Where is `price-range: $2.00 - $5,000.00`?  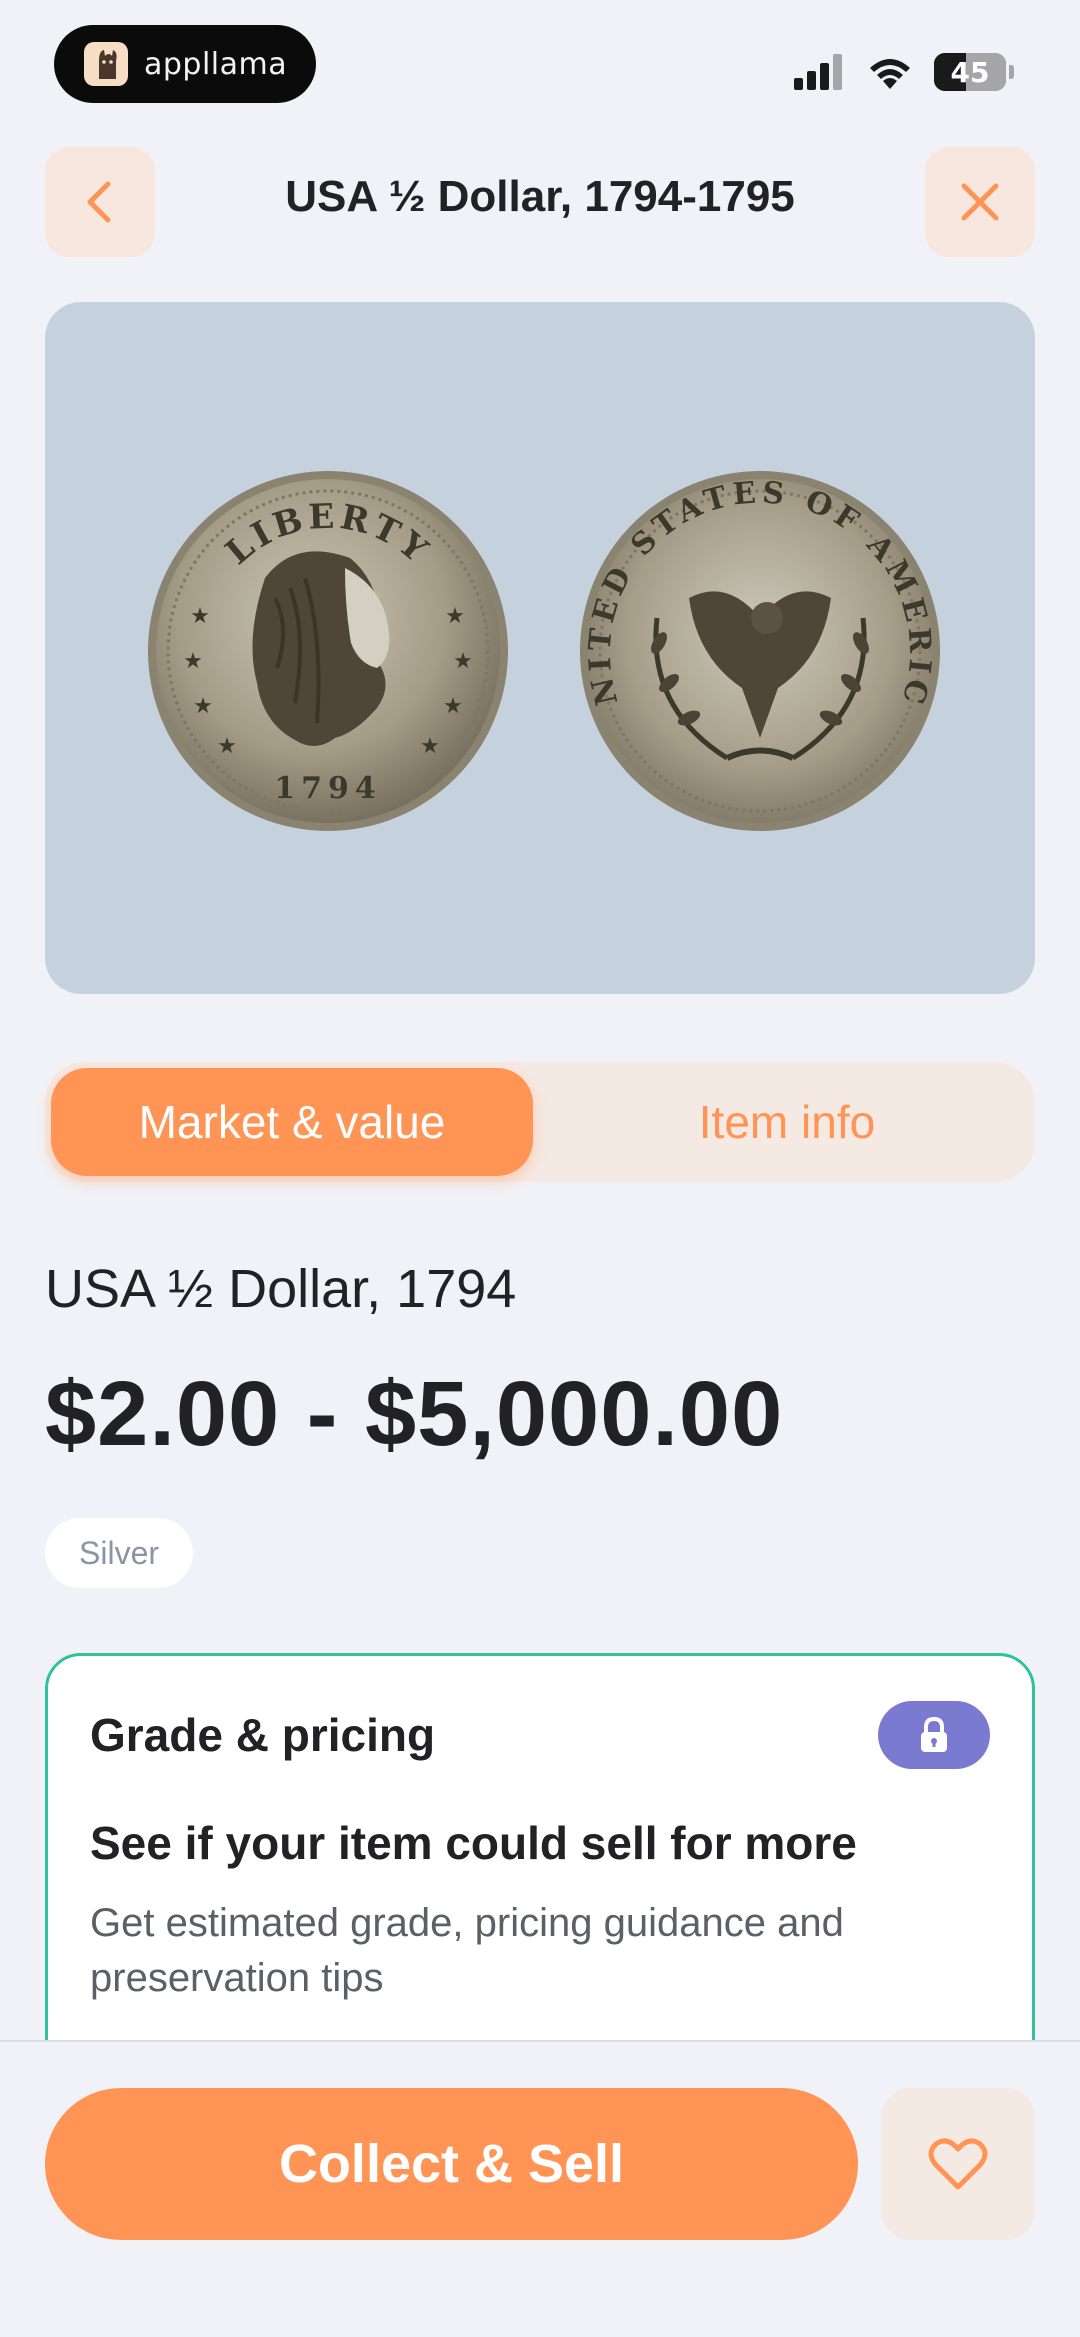 price-range: $2.00 - $5,000.00 is located at coordinates (414, 1414).